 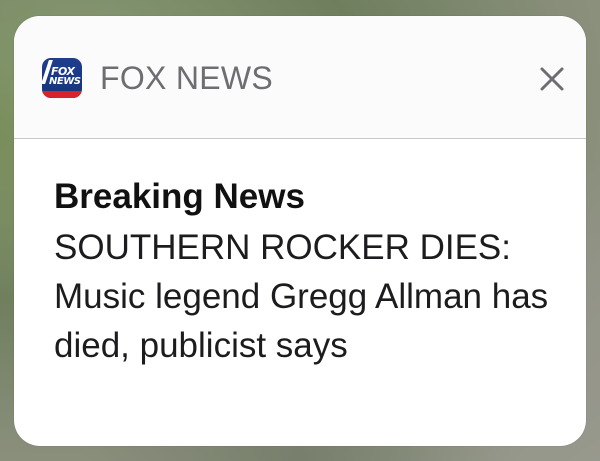 What do you see at coordinates (179, 196) in the screenshot?
I see `notification-title: Breaking News` at bounding box center [179, 196].